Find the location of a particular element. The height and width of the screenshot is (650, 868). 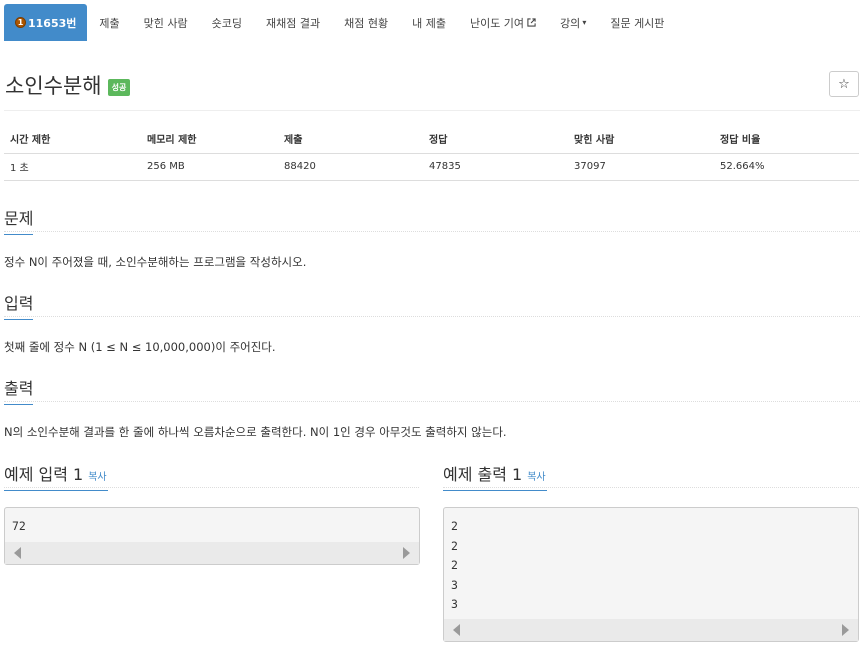

external-link-icon is located at coordinates (531, 22).